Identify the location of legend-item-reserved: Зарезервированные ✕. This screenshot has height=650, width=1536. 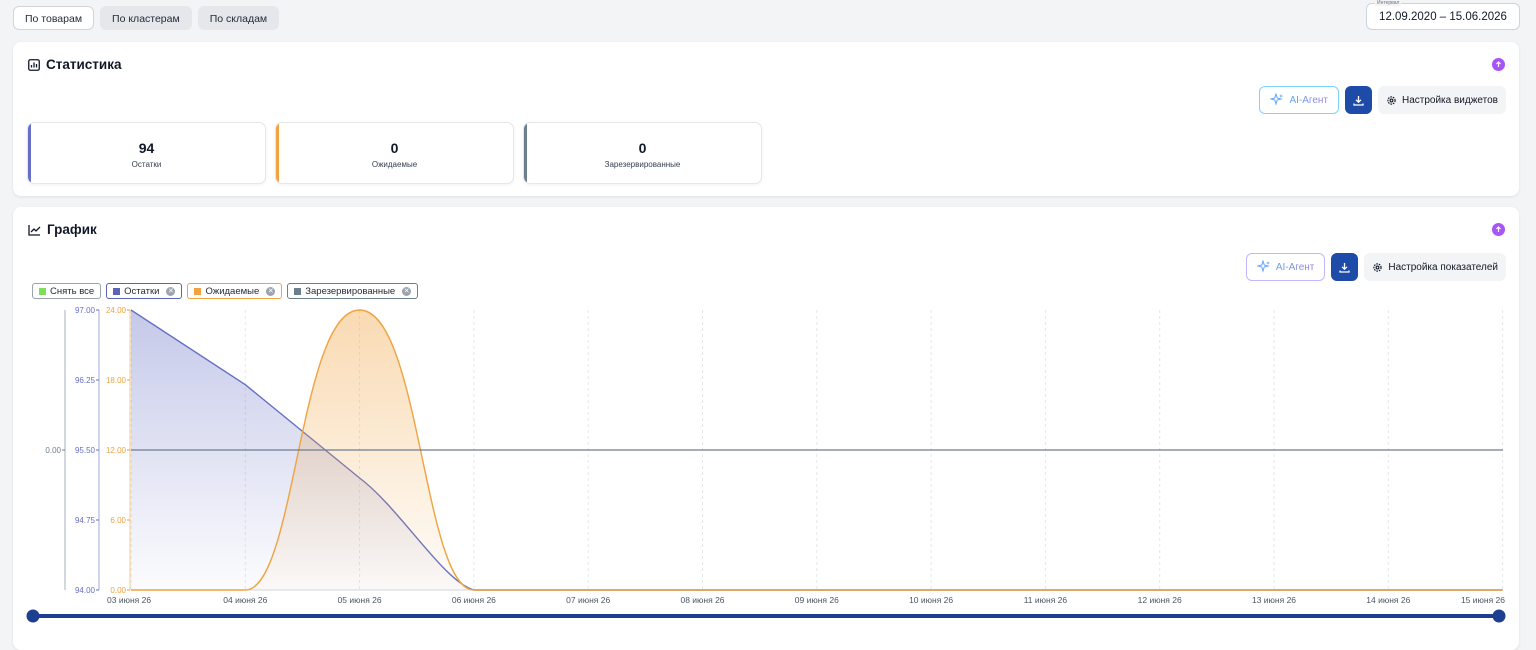
(353, 291).